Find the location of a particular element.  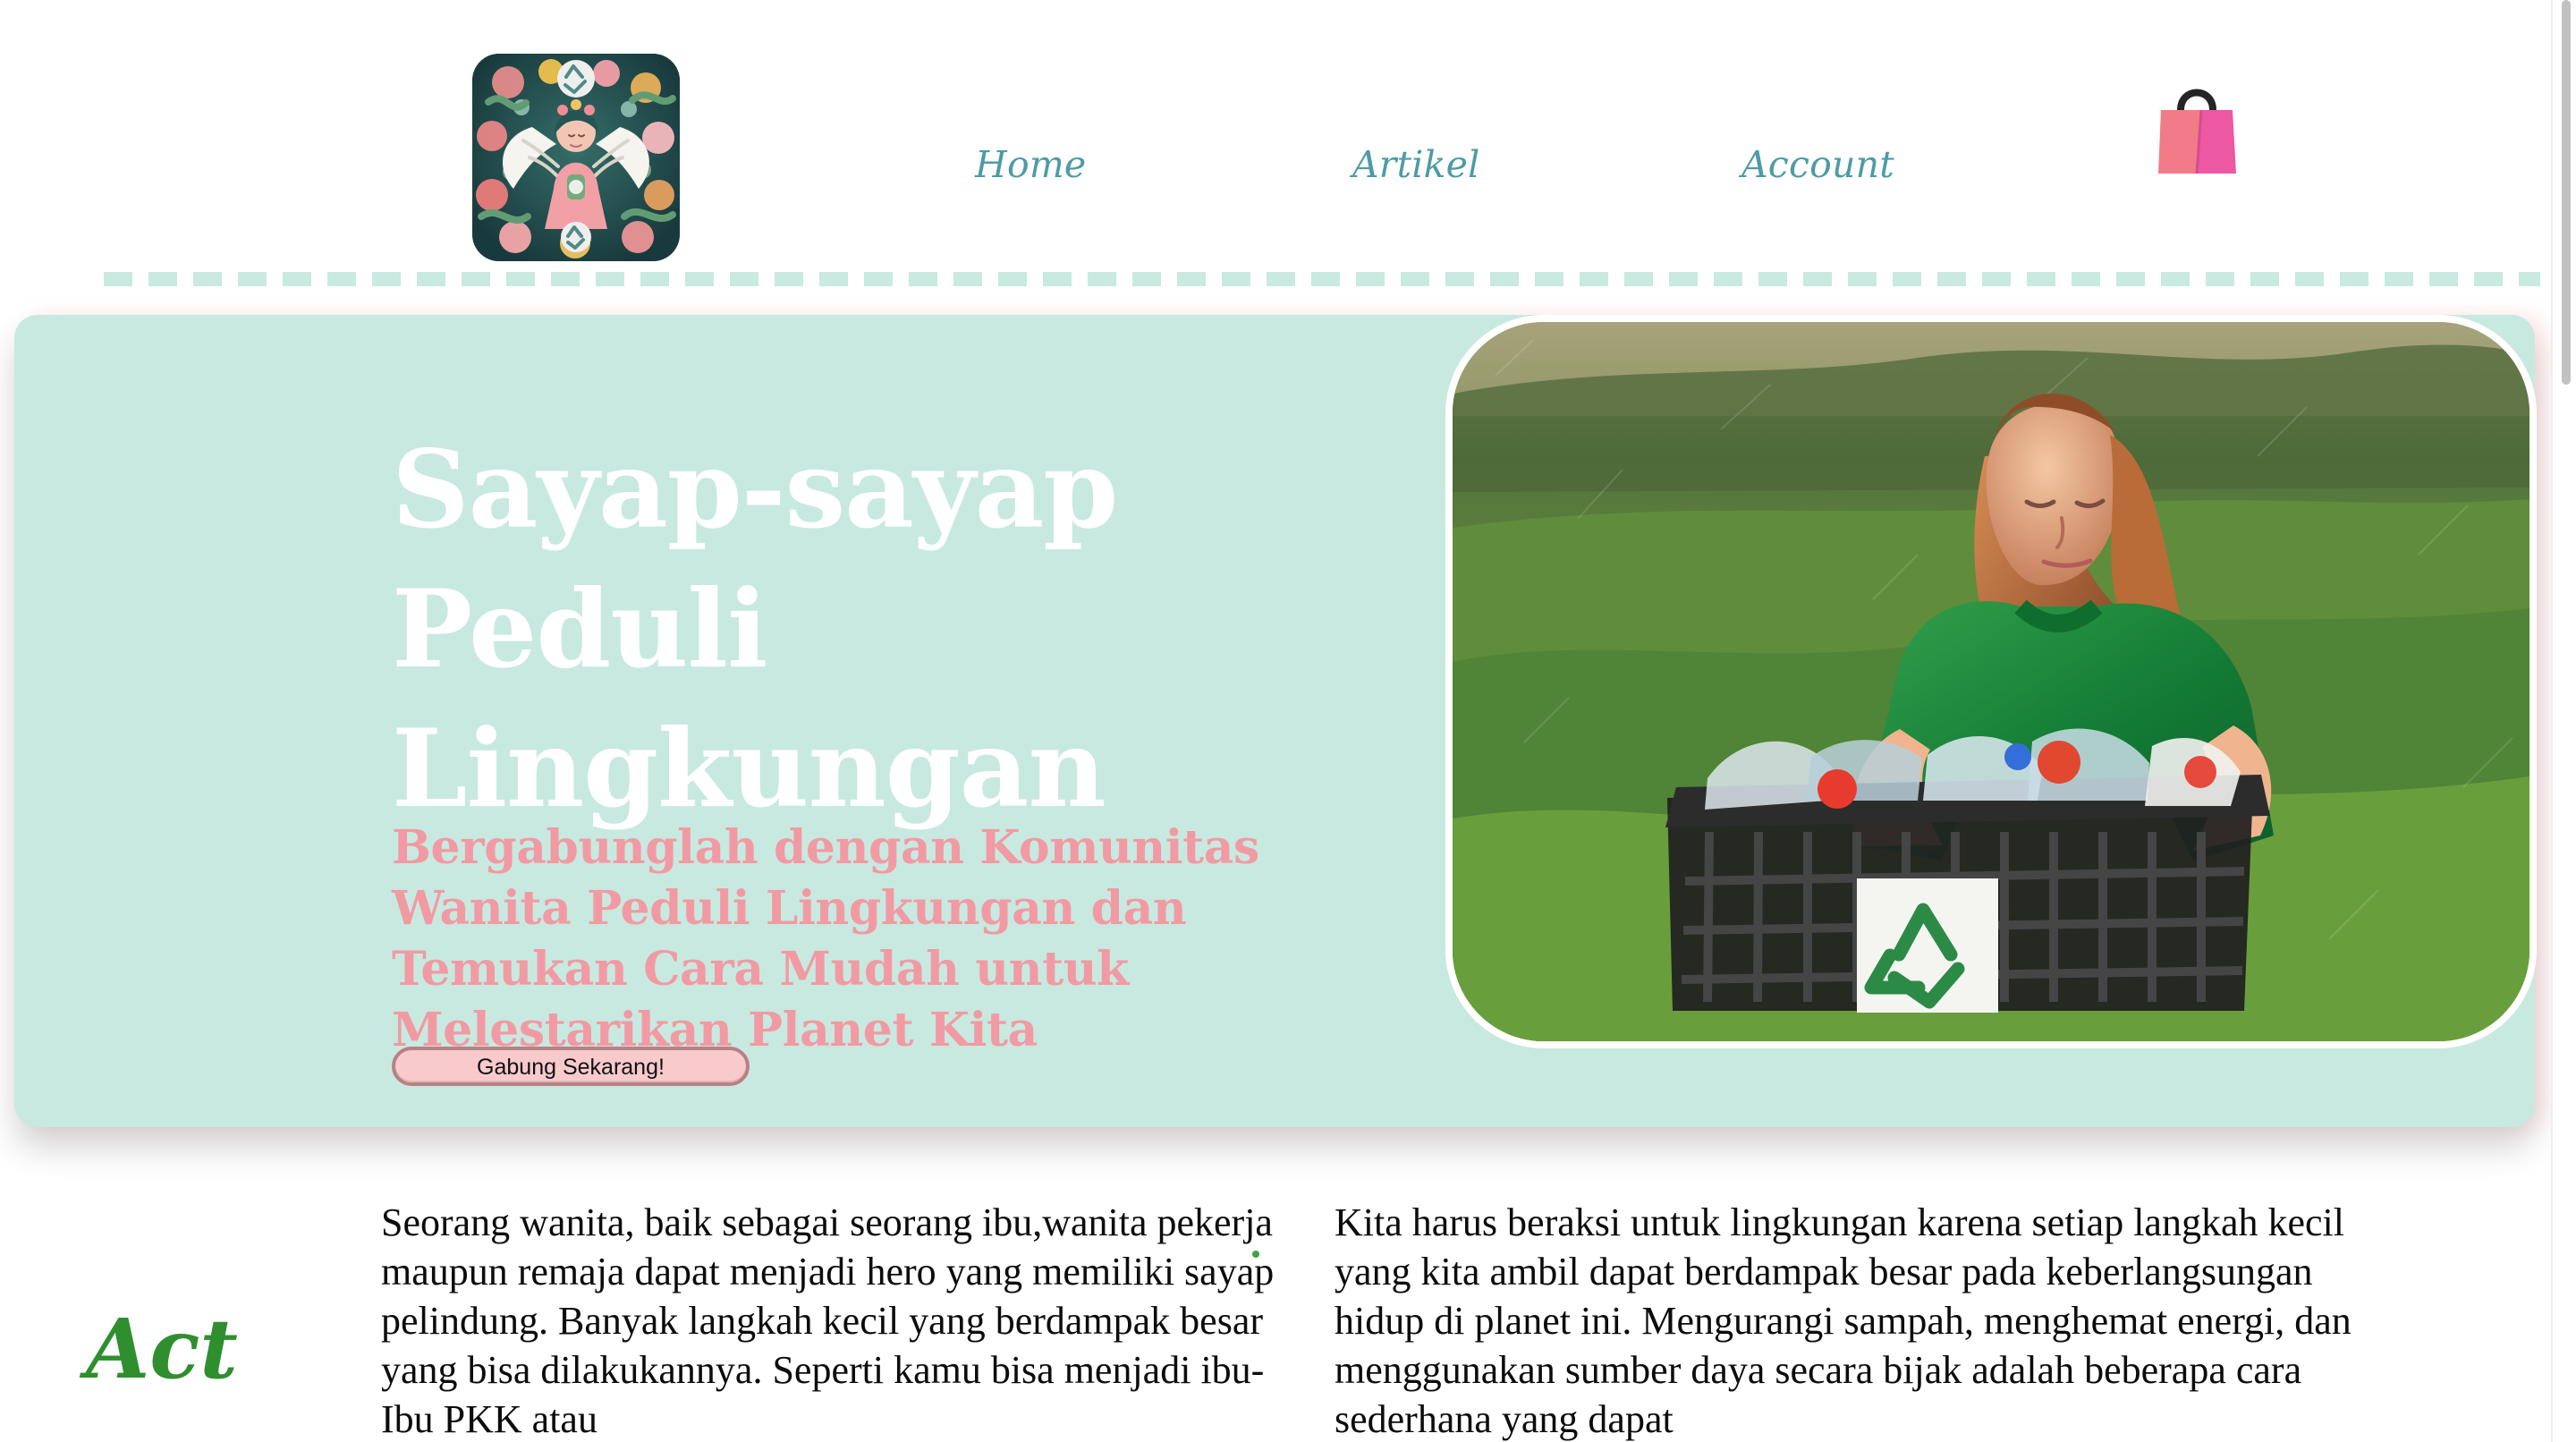

shopping-bag-button is located at coordinates (2197, 130).